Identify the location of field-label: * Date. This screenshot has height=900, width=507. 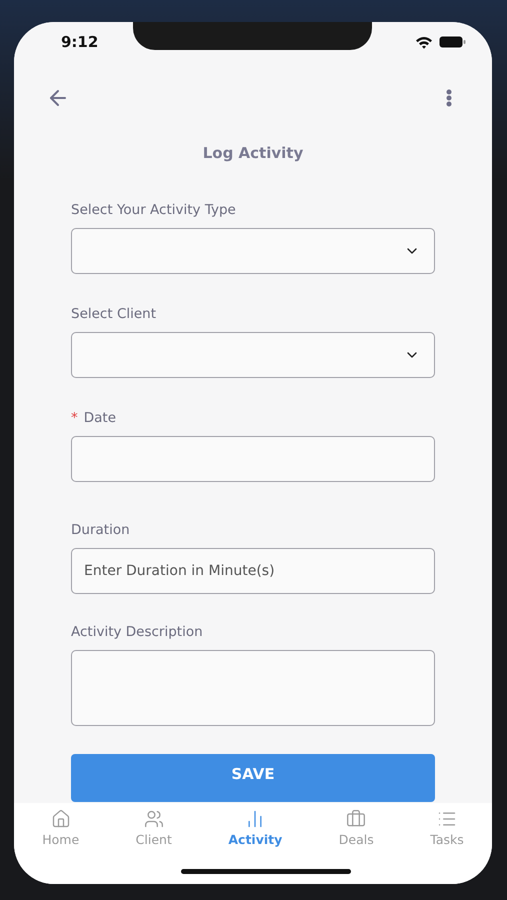
(94, 418).